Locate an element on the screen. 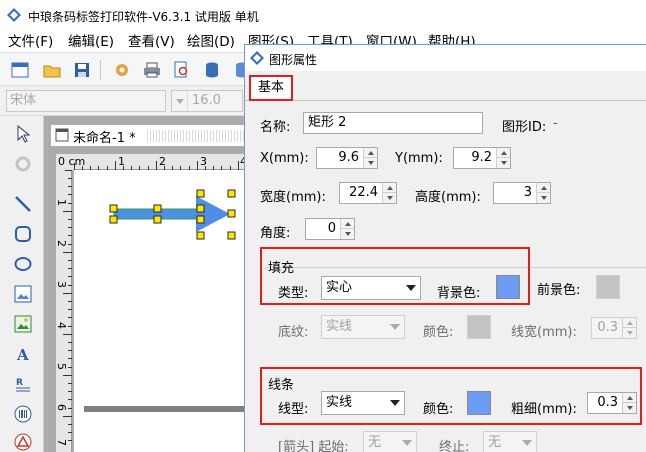 The height and width of the screenshot is (452, 646). line-color-label: 颜色: is located at coordinates (438, 409).